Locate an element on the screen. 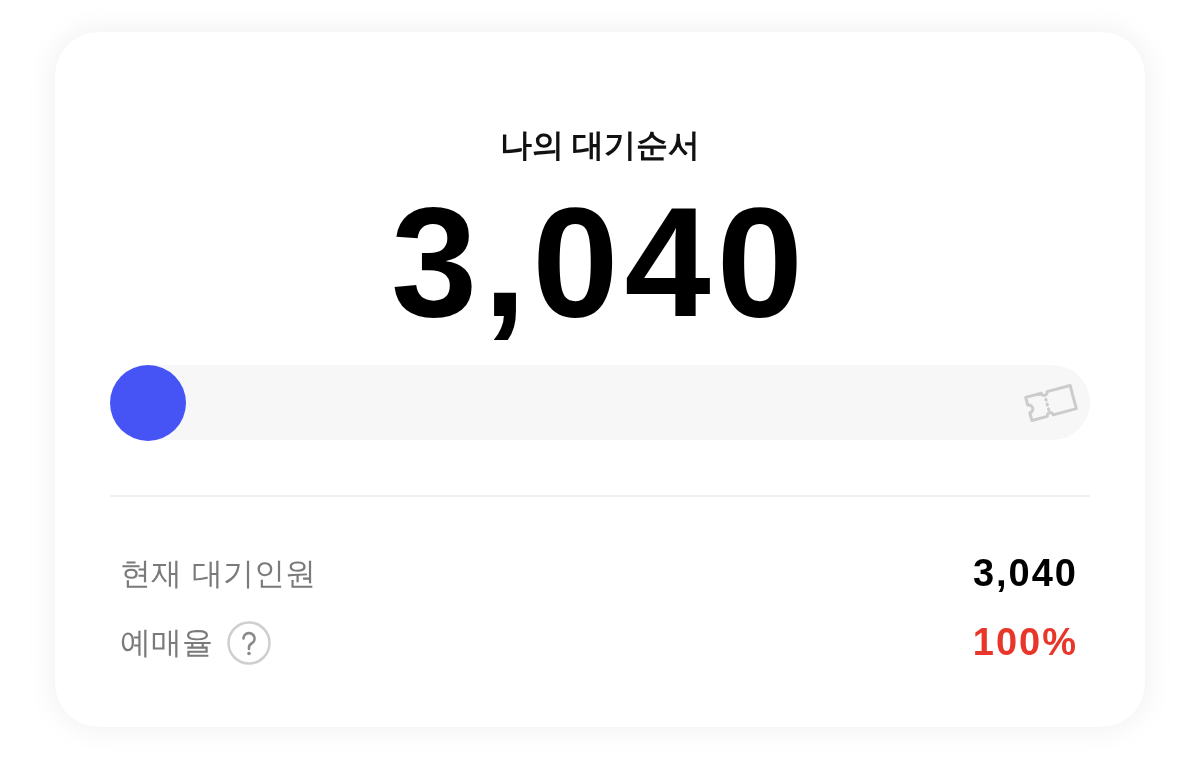 Image resolution: width=1200 pixels, height=765 pixels. stat-value: 3,040 is located at coordinates (1025, 573).